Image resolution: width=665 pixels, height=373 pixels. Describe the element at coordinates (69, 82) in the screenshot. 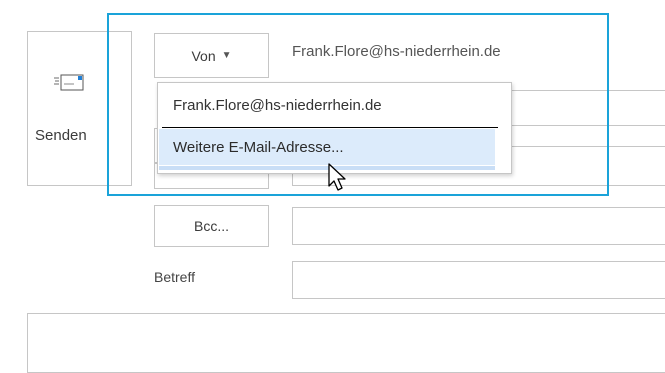

I see `send-mail-icon` at that location.